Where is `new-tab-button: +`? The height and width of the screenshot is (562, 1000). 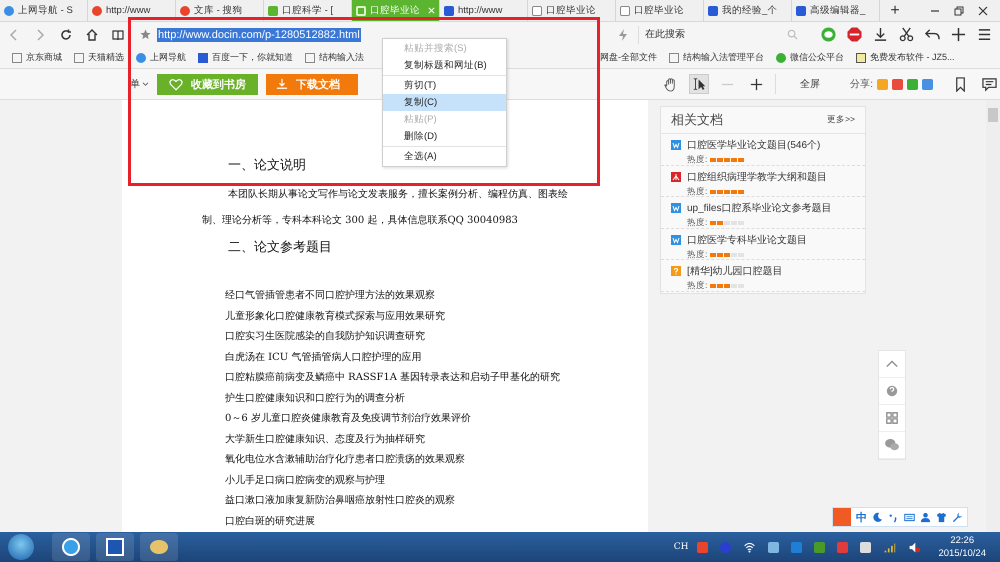 new-tab-button: + is located at coordinates (895, 10).